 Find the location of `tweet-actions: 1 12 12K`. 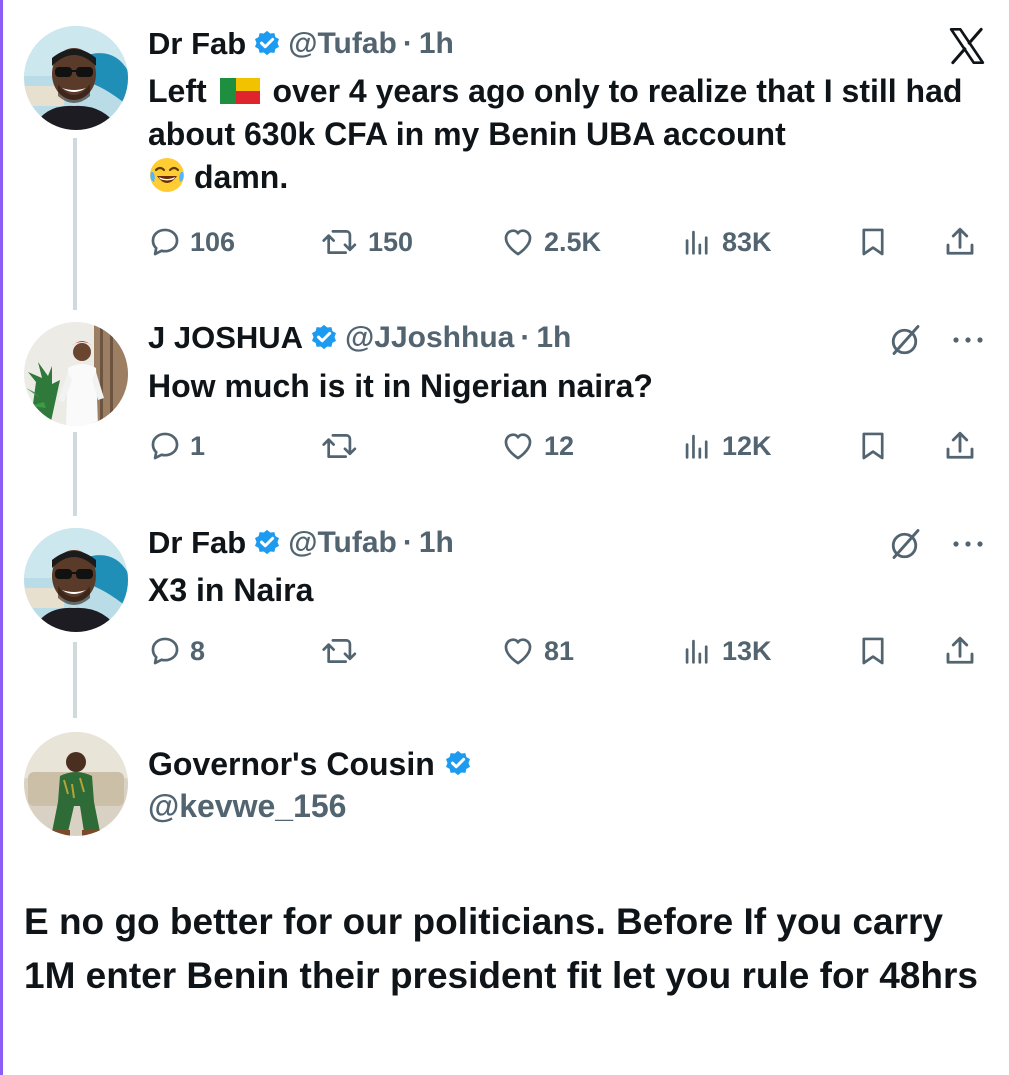

tweet-actions: 1 12 12K is located at coordinates (568, 446).